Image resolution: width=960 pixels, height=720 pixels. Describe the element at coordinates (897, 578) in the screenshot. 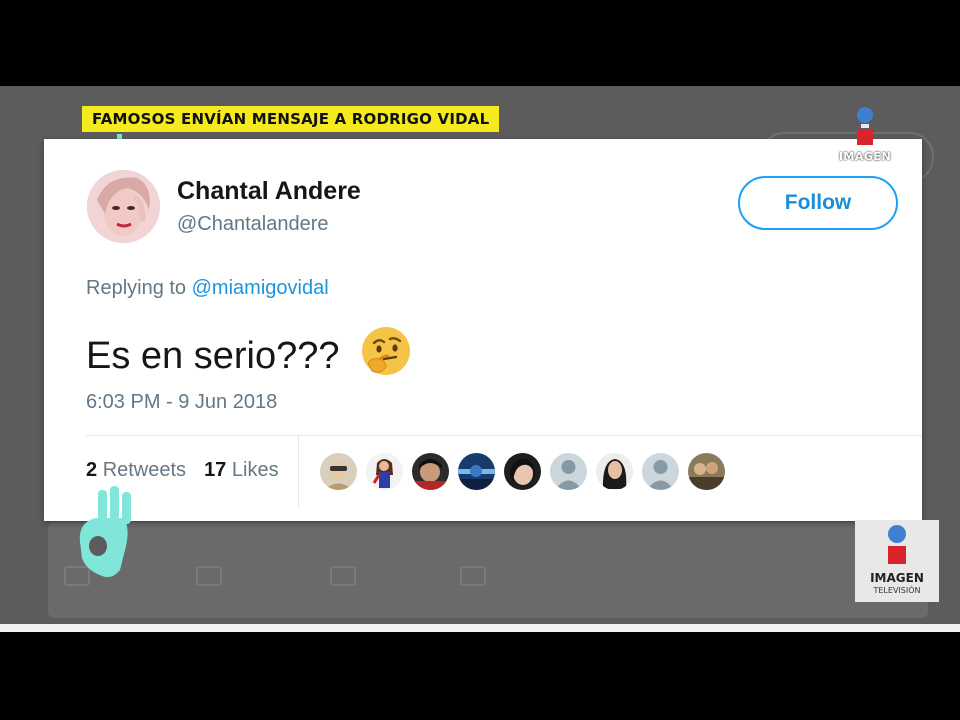

I see `logo-brand-text: IMAGEN` at that location.